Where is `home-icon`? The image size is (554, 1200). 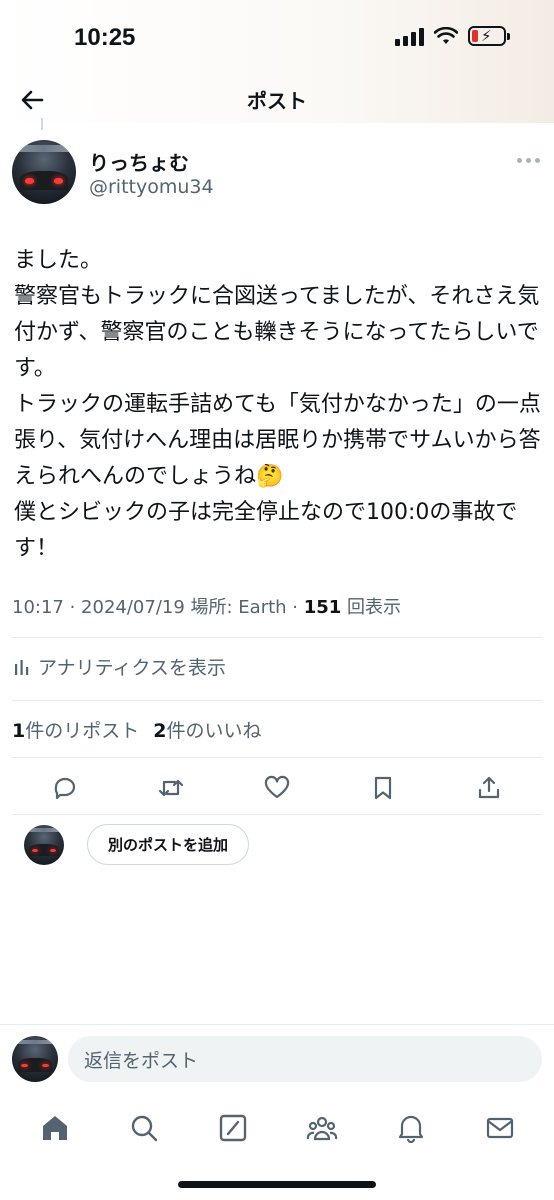
home-icon is located at coordinates (55, 1128).